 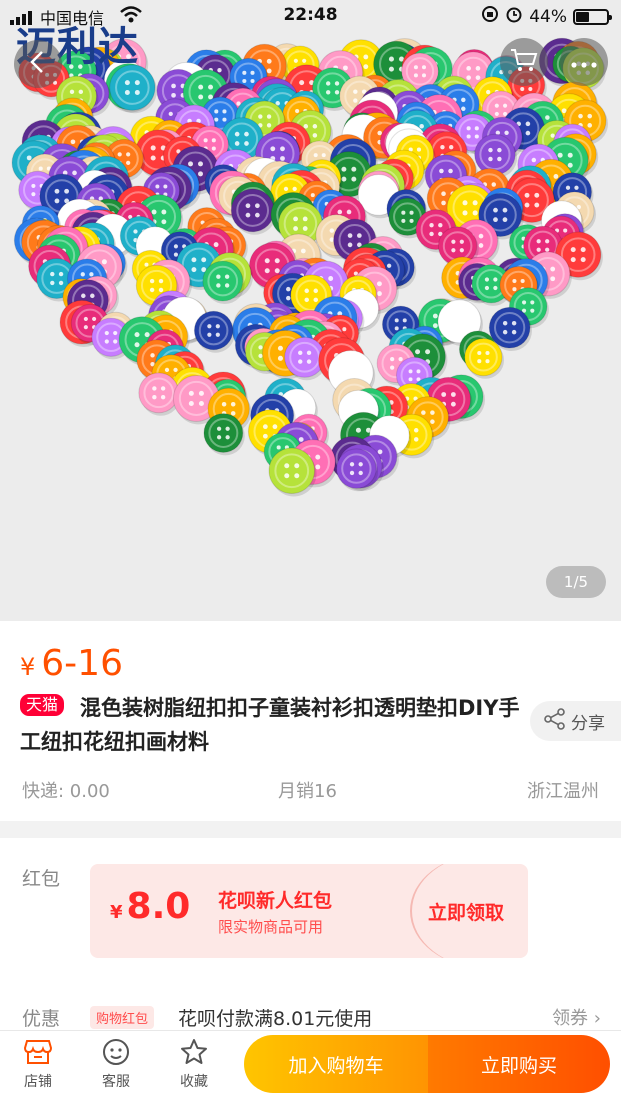 What do you see at coordinates (275, 1019) in the screenshot?
I see `promotion-text: 花呗付款满8.01元使用` at bounding box center [275, 1019].